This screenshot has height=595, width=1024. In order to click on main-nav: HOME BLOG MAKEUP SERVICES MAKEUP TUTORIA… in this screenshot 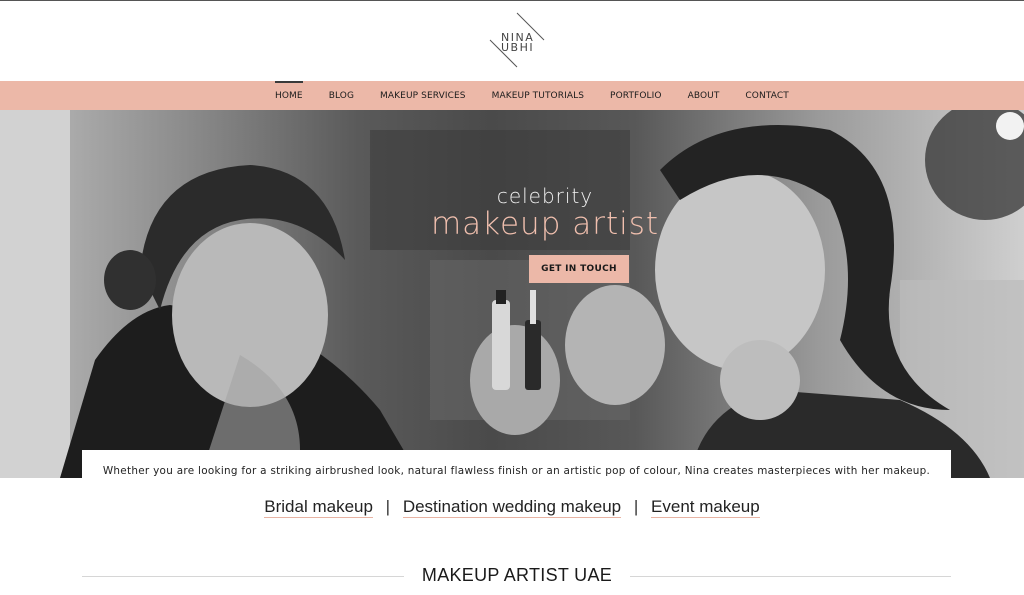, I will do `click(512, 95)`.